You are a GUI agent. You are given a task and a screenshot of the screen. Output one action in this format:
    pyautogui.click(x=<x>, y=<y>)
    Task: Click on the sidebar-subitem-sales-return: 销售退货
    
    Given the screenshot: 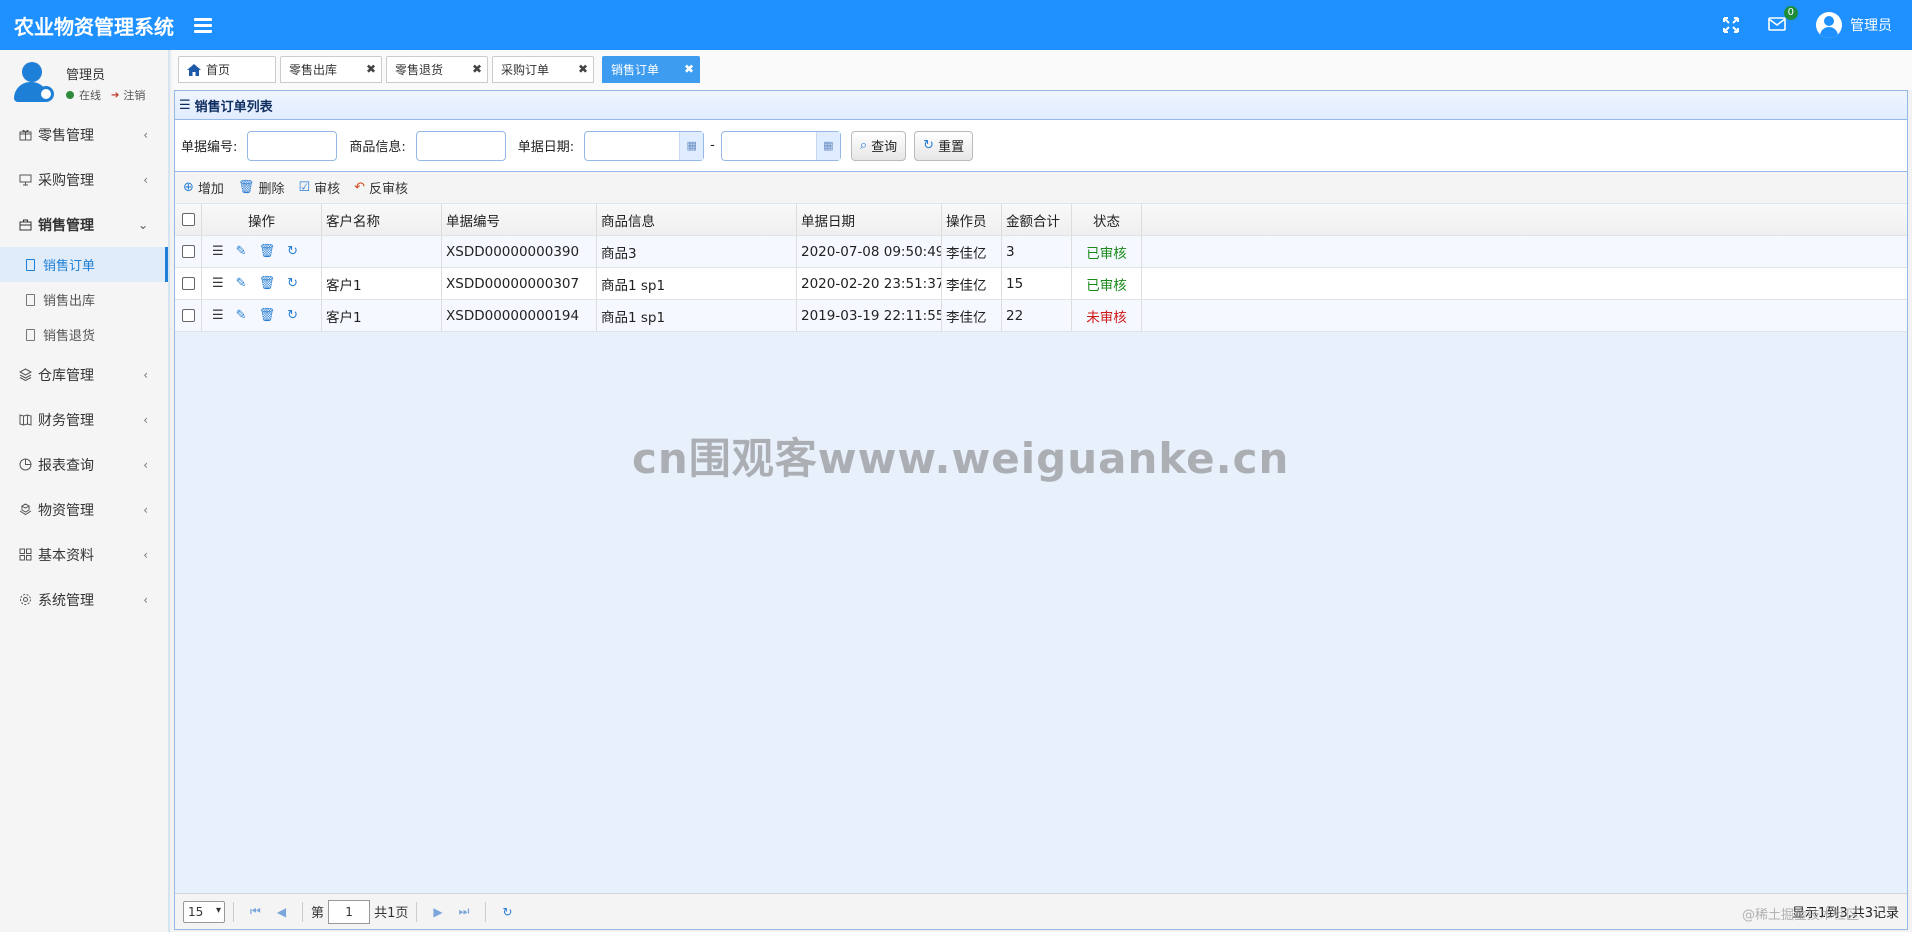 What is the action you would take?
    pyautogui.click(x=84, y=334)
    